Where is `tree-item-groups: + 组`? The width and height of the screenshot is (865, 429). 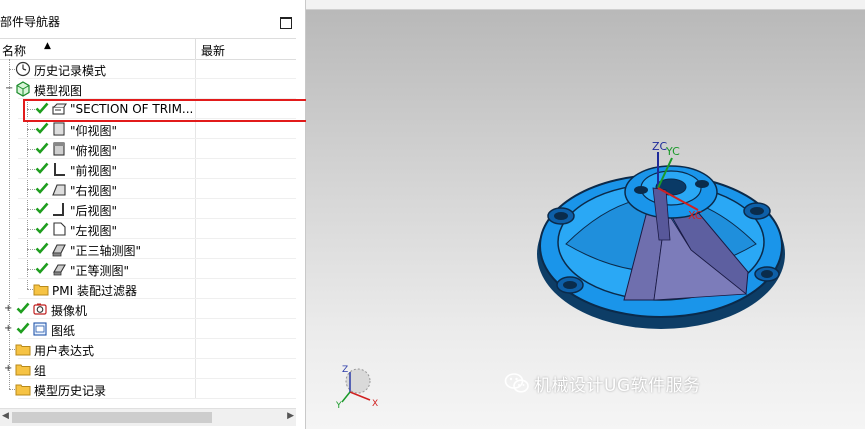
tree-item-groups: + 组 is located at coordinates (148, 369).